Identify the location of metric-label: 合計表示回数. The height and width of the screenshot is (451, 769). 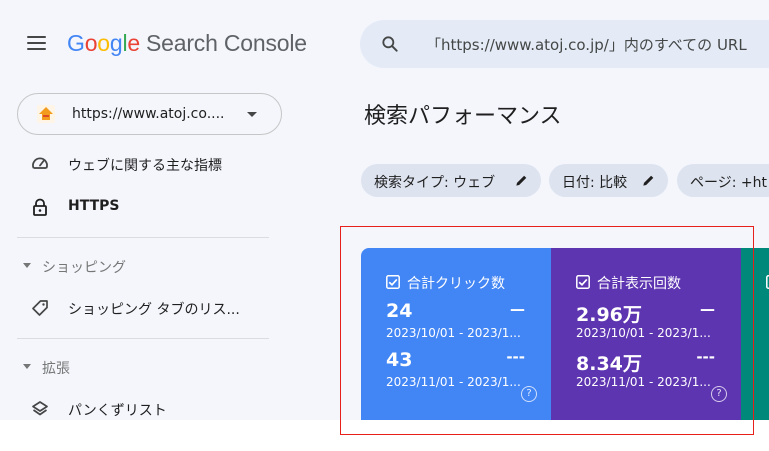
(639, 284).